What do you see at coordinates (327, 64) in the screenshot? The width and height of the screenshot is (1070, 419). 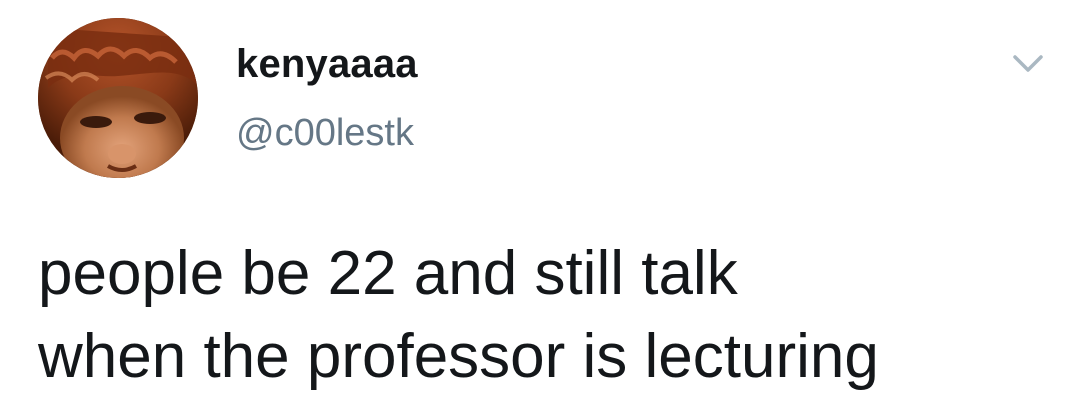 I see `author-display-name: kenyaaaa` at bounding box center [327, 64].